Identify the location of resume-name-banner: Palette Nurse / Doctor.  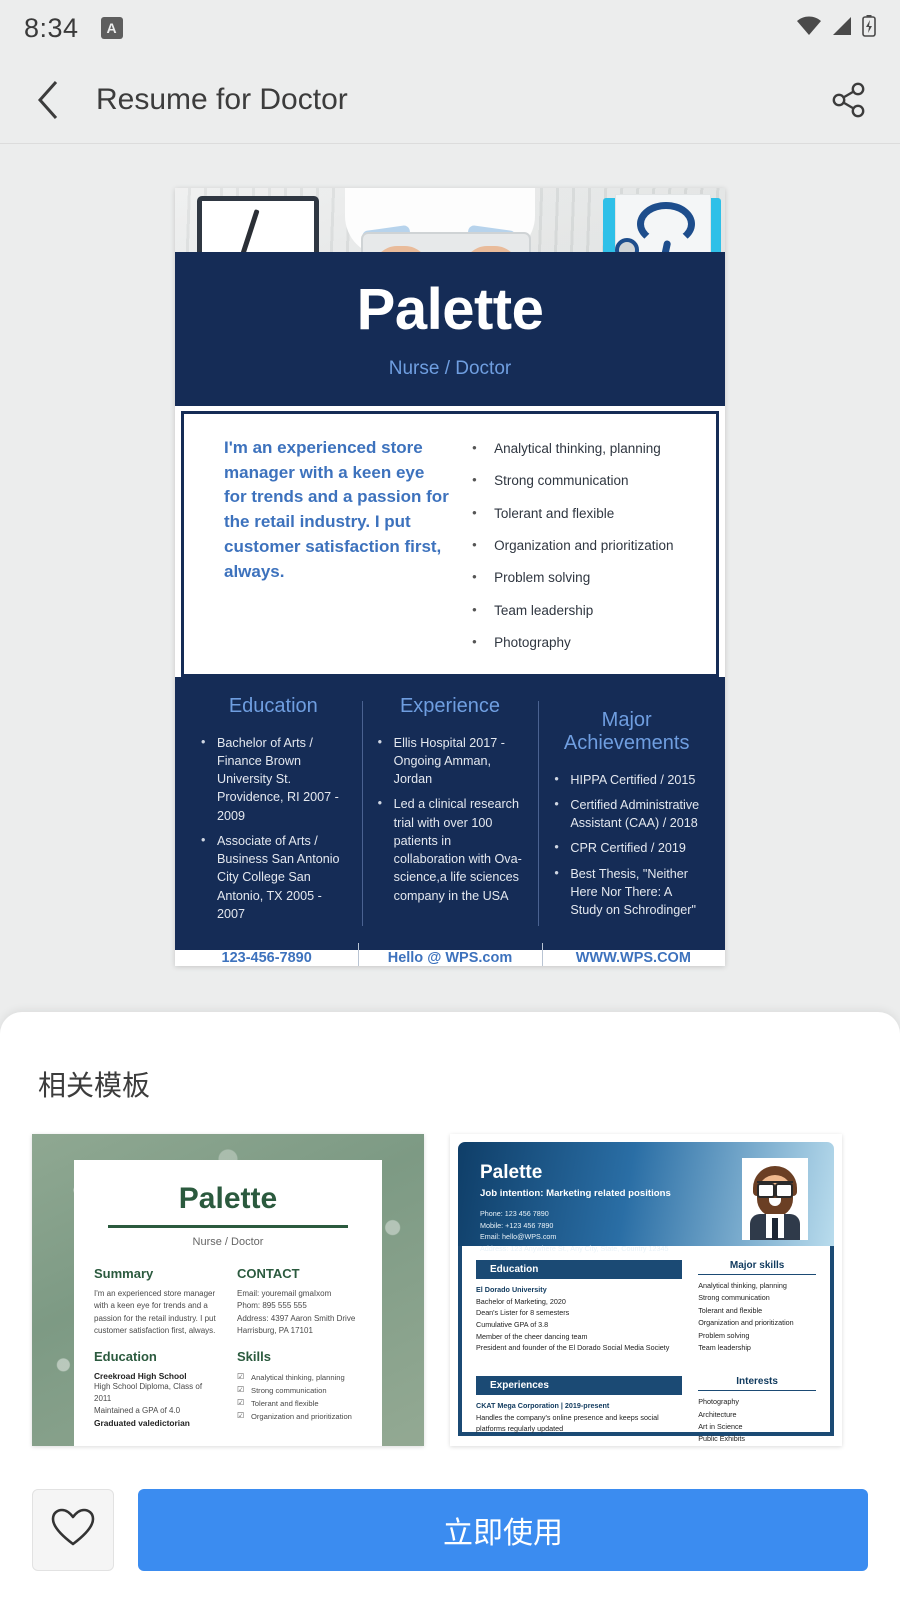
(450, 328).